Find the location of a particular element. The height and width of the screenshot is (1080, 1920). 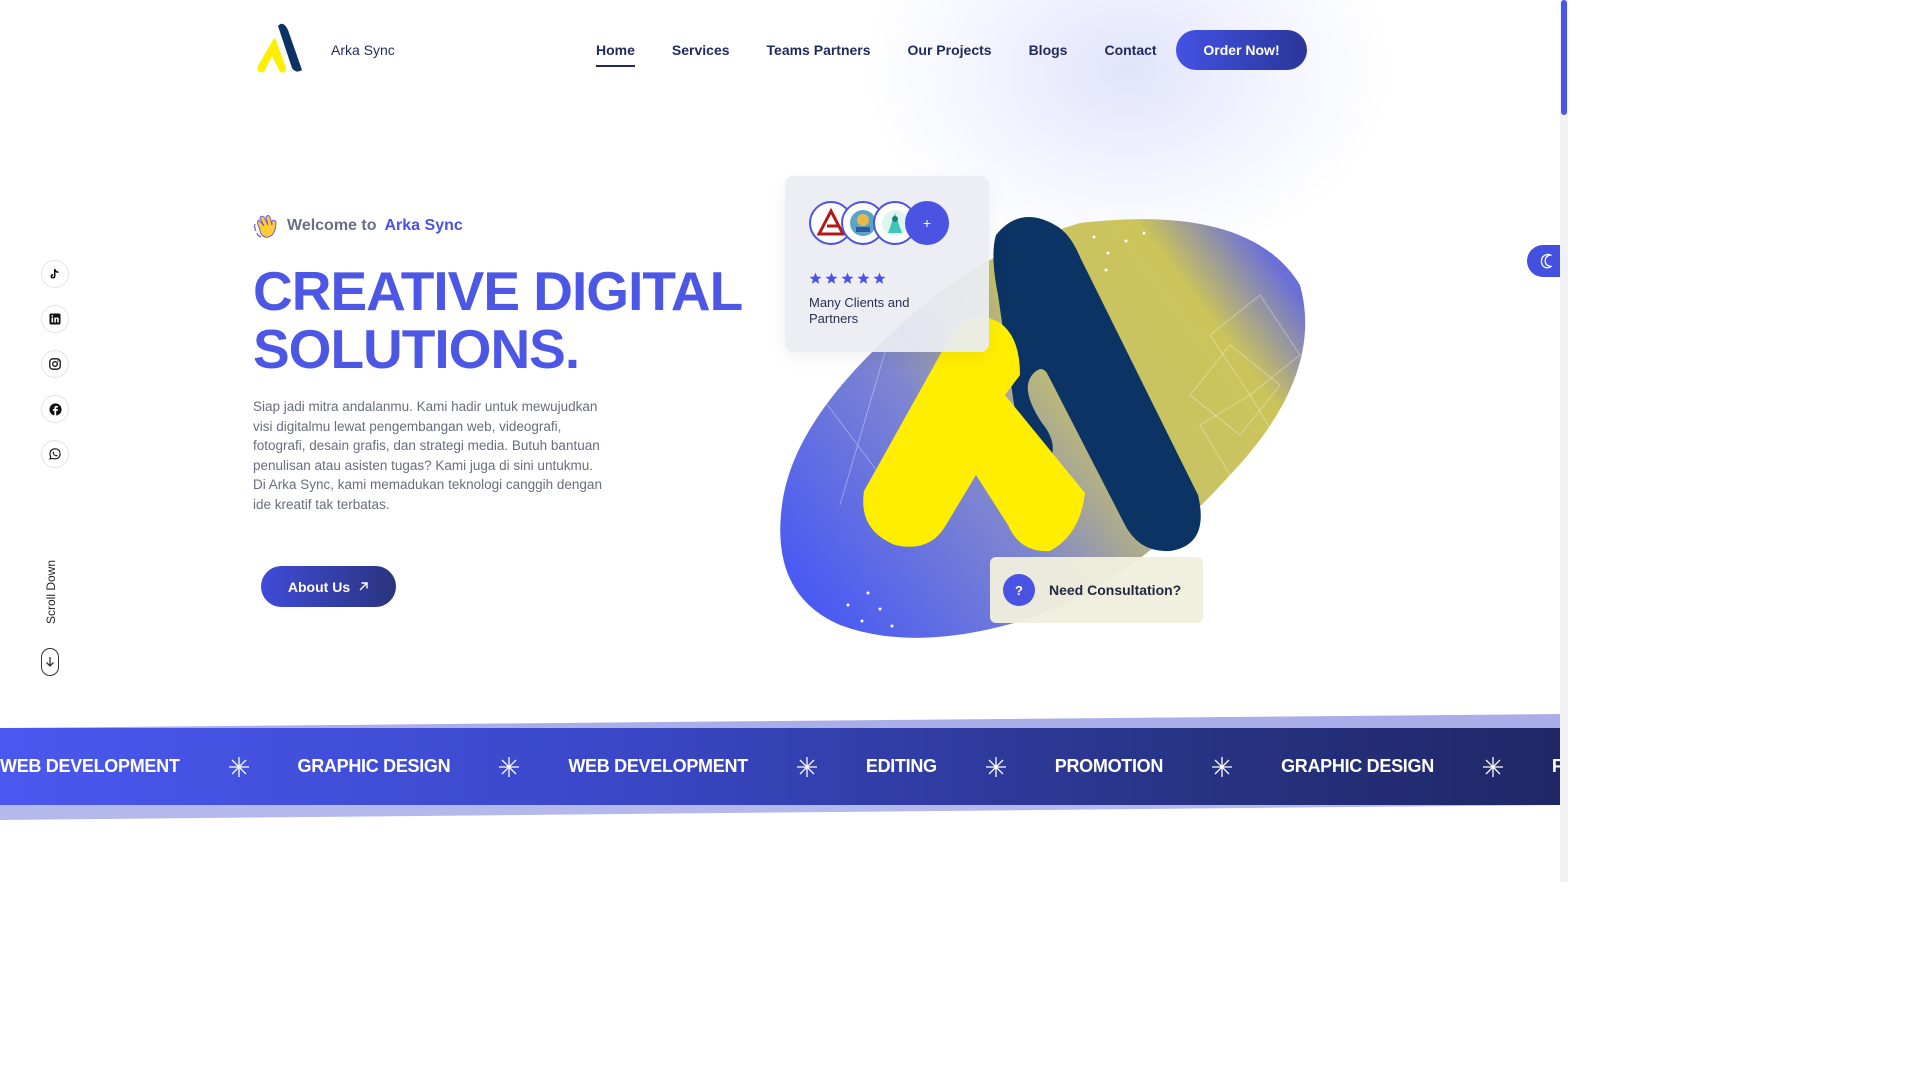

social-links is located at coordinates (55, 364).